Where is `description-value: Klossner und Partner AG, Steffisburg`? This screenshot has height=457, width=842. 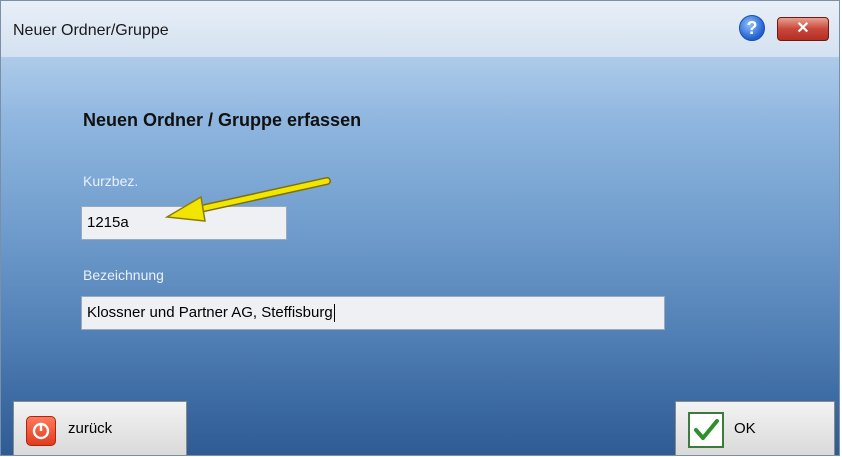
description-value: Klossner und Partner AG, Steffisburg is located at coordinates (210, 312).